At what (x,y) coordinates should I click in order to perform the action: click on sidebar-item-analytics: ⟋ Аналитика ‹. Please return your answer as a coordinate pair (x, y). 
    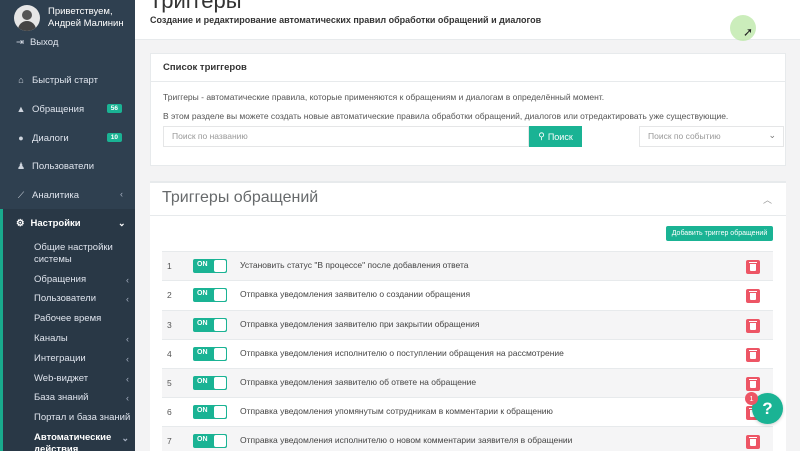
    Looking at the image, I should click on (67, 195).